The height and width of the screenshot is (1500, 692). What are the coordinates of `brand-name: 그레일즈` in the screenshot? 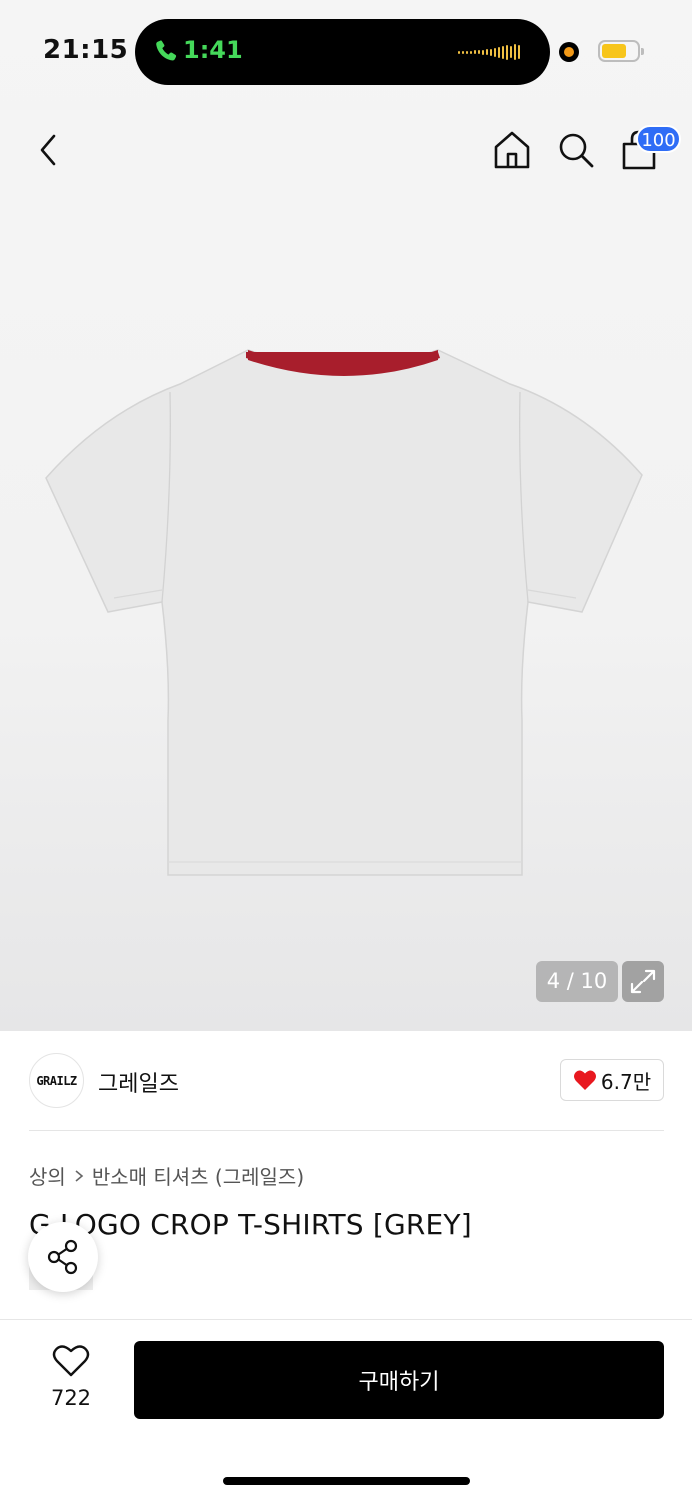 It's located at (138, 1082).